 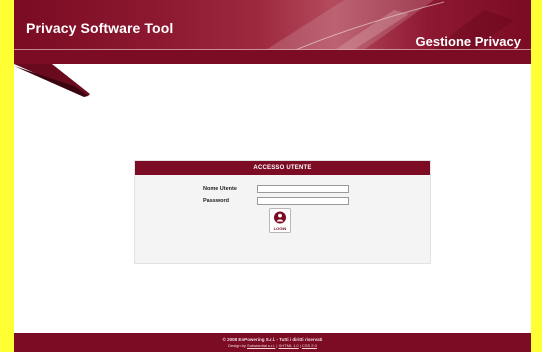 What do you see at coordinates (237, 345) in the screenshot?
I see `design-prefix: Design by` at bounding box center [237, 345].